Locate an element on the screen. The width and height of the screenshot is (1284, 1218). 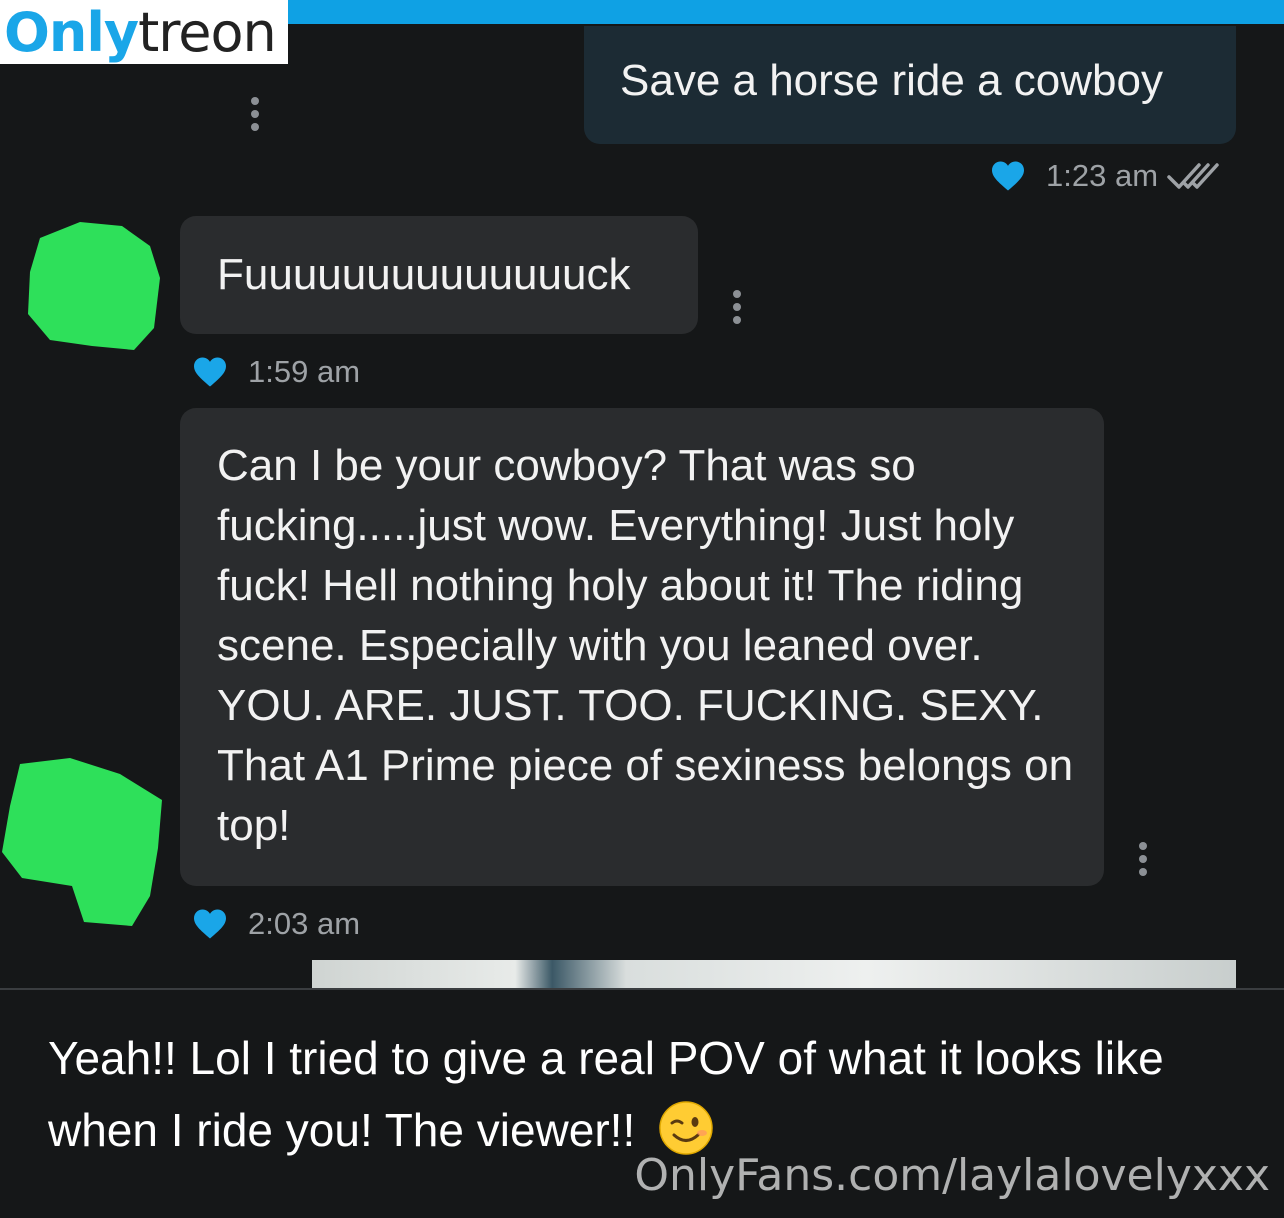
message-meta: 1:23 am is located at coordinates (1105, 176).